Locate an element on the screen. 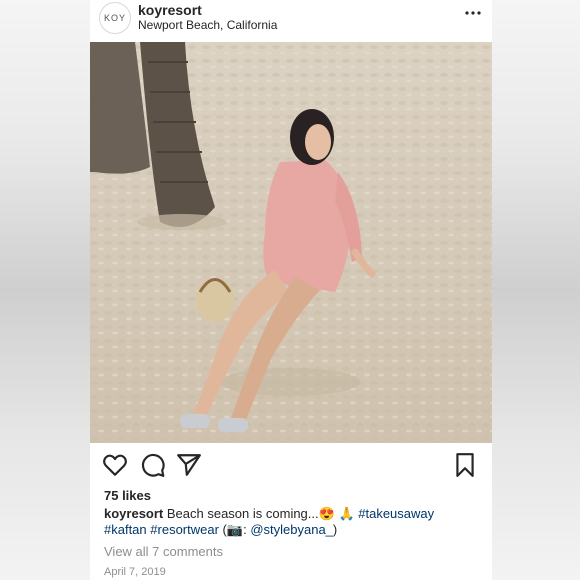 The height and width of the screenshot is (580, 580). avatar: KOY is located at coordinates (115, 18).